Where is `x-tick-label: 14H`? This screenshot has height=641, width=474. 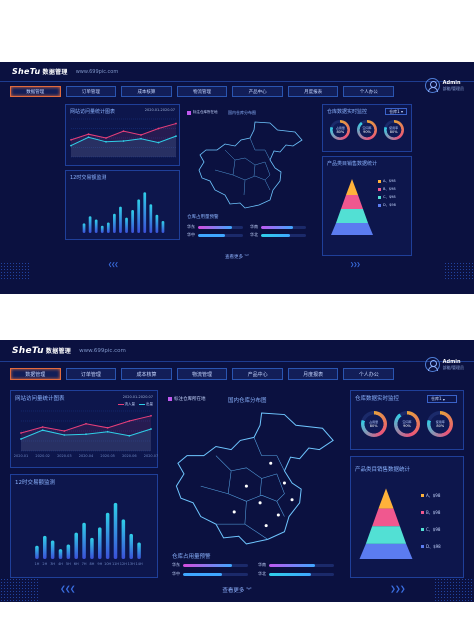
x-tick-label: 14H is located at coordinates (139, 564).